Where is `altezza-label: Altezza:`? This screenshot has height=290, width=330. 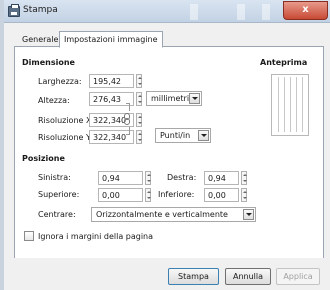 altezza-label: Altezza: is located at coordinates (54, 100).